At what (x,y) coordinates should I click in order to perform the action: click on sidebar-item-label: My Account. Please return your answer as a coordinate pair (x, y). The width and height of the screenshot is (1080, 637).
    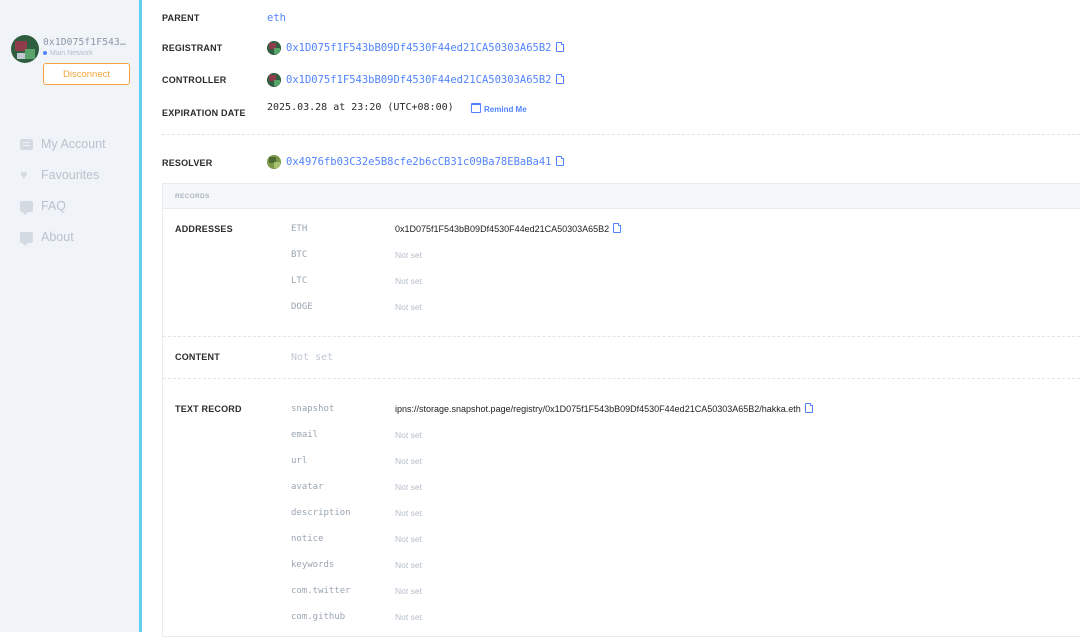
    Looking at the image, I should click on (73, 144).